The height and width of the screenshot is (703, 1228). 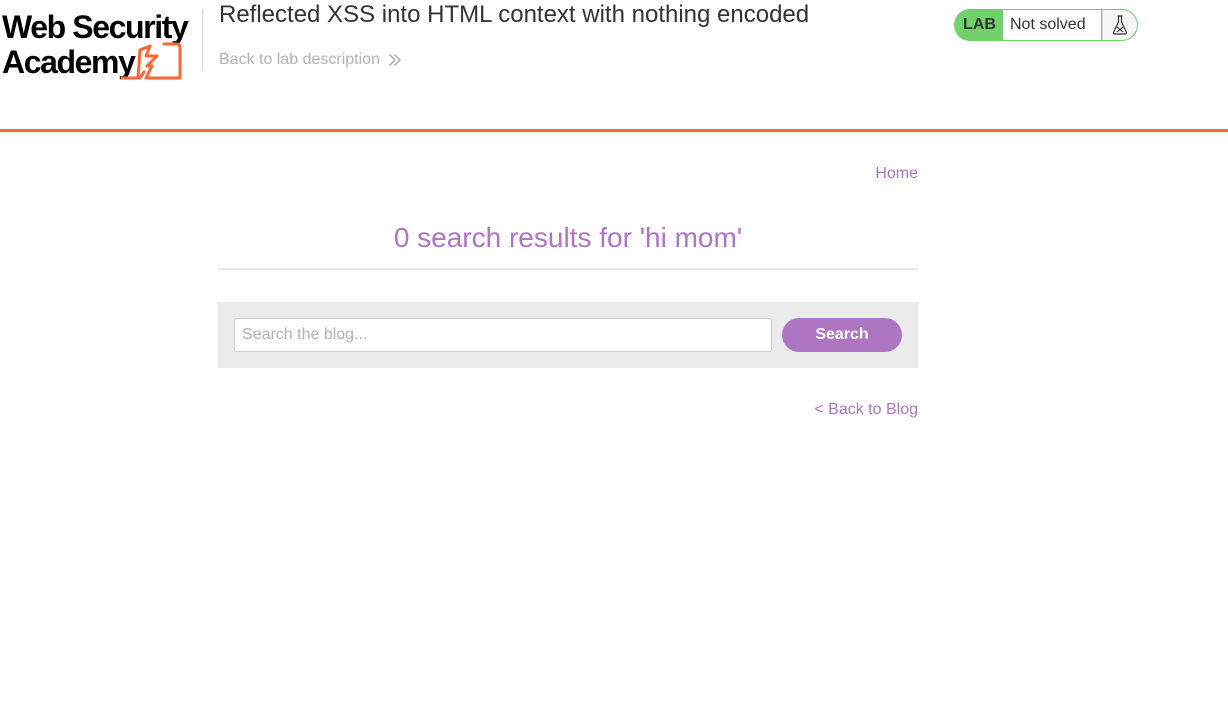 I want to click on logo-line-1: Web Security, so click(x=95, y=27).